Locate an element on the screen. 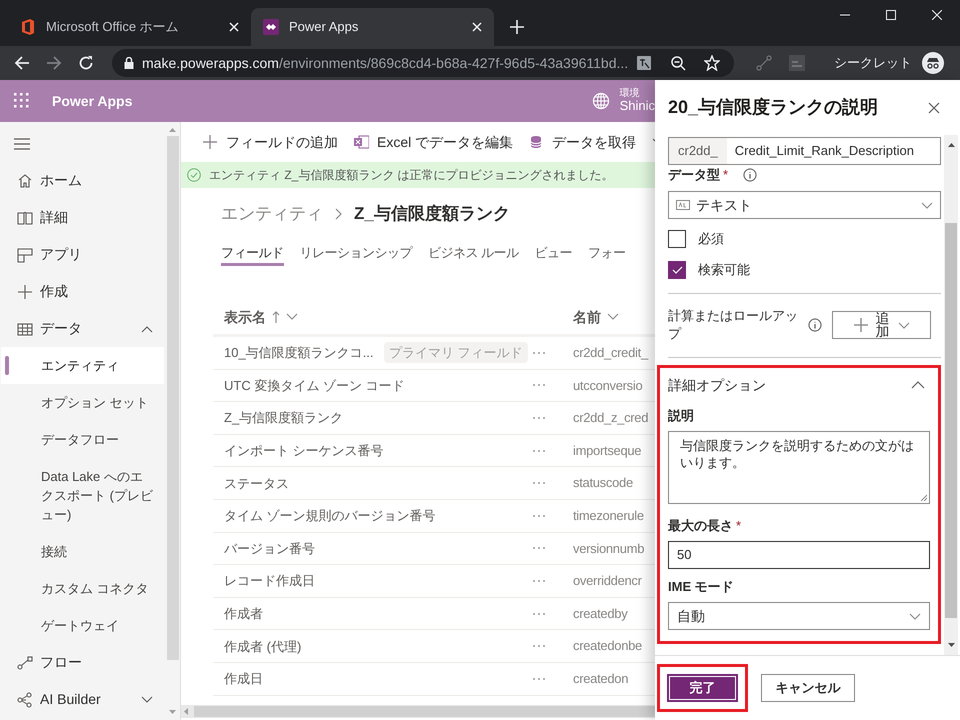 This screenshot has width=960, height=720. table-cell: 作成者 (代理) is located at coordinates (263, 646).